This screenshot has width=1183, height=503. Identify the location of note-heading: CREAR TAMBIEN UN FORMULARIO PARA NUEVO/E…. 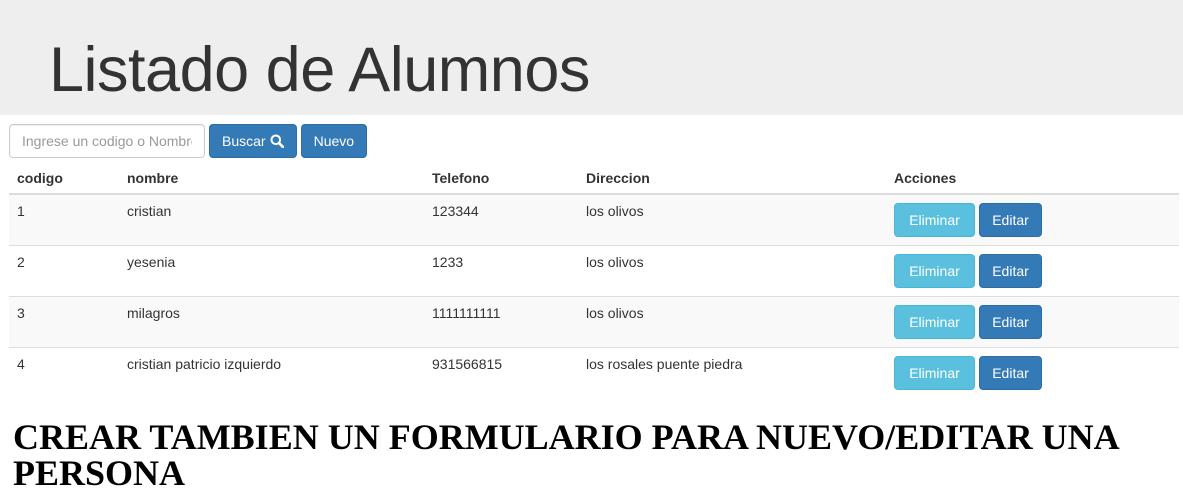
(565, 455).